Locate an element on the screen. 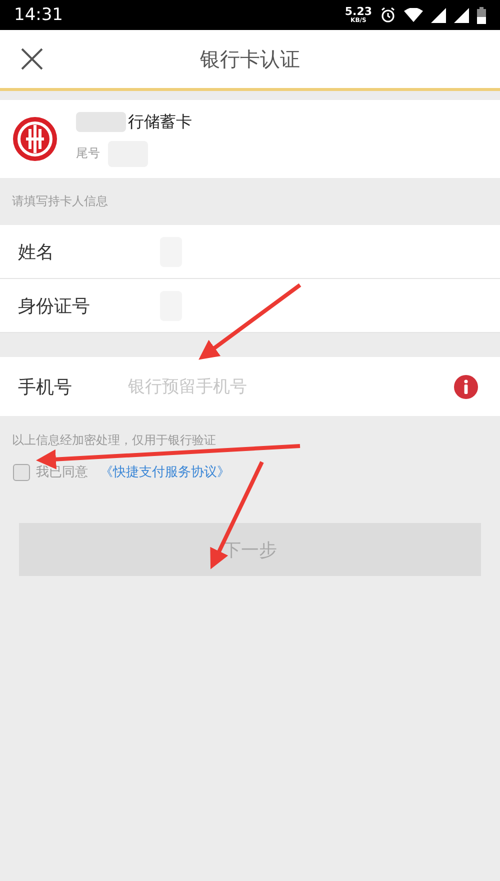  network-speed: 5.23 is located at coordinates (358, 11).